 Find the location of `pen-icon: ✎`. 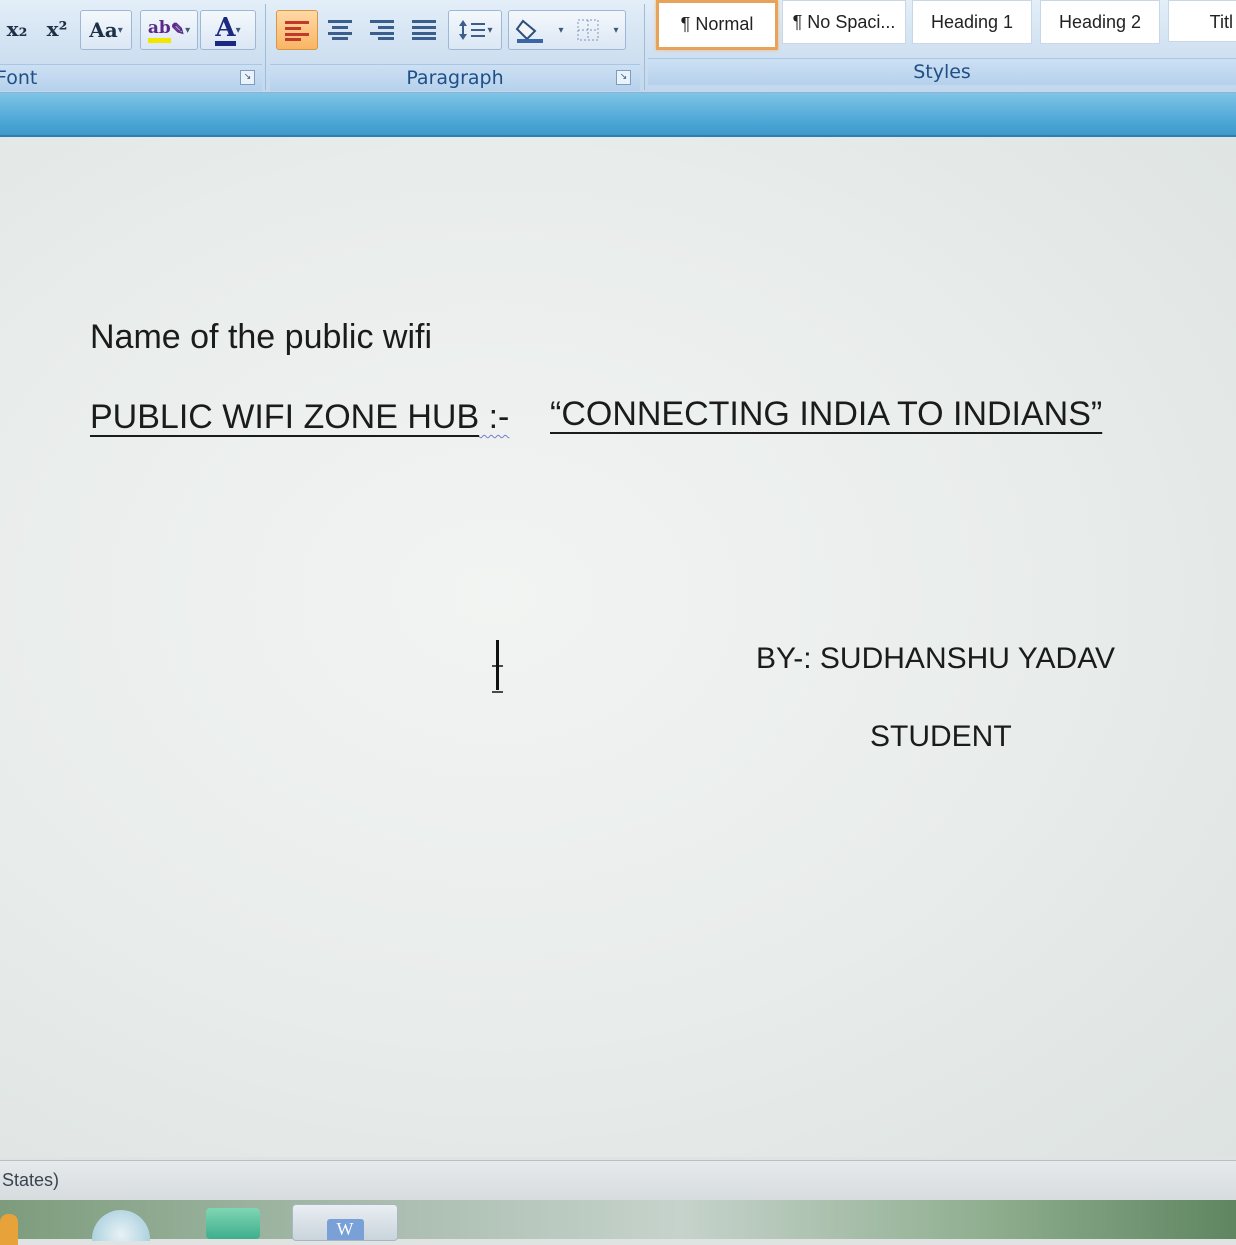

pen-icon: ✎ is located at coordinates (178, 30).